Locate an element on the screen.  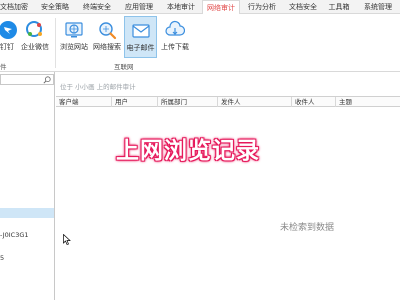
mouse-cursor-icon is located at coordinates (67, 239).